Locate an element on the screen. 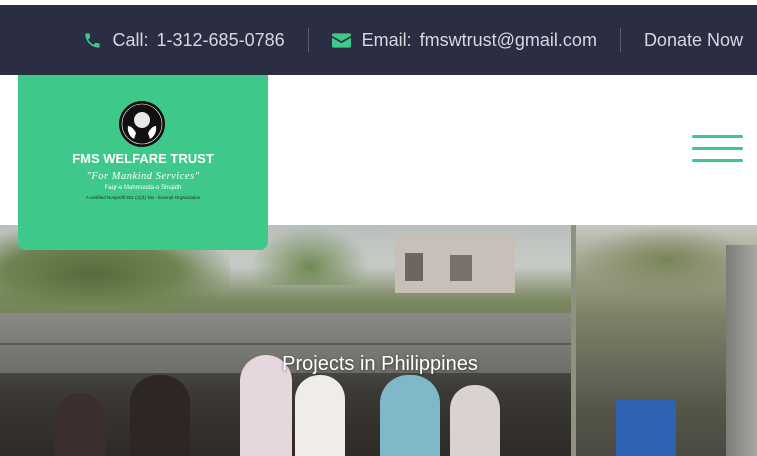 This screenshot has width=757, height=456. email-link: Email: fmswtrust@gmail.com is located at coordinates (465, 40).